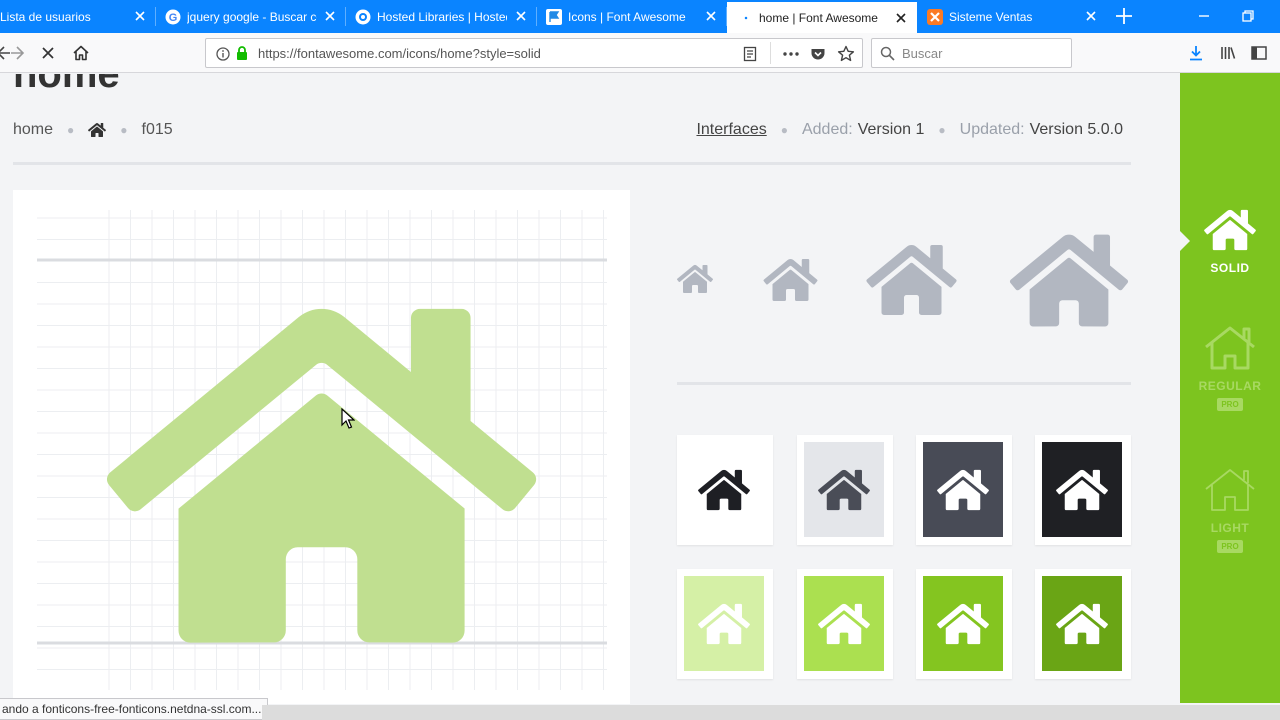 The image size is (1280, 720). I want to click on forward-icon, so click(18, 53).